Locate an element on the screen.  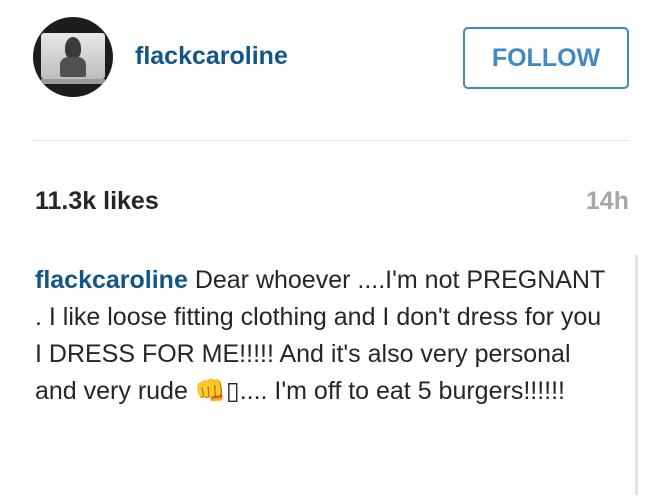
avatar-photo-bar is located at coordinates (73, 81).